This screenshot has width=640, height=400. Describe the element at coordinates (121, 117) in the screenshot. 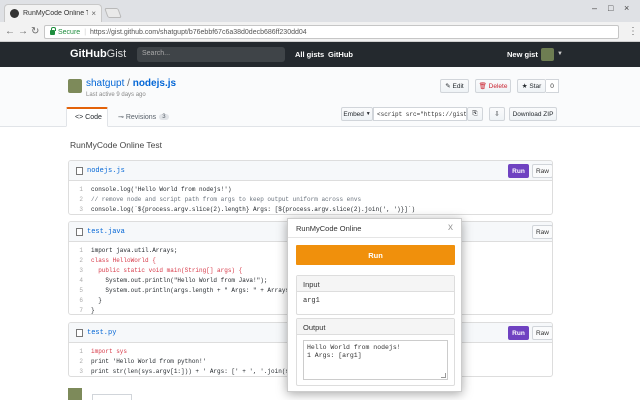

I see `revisions-icon: ⊸` at that location.